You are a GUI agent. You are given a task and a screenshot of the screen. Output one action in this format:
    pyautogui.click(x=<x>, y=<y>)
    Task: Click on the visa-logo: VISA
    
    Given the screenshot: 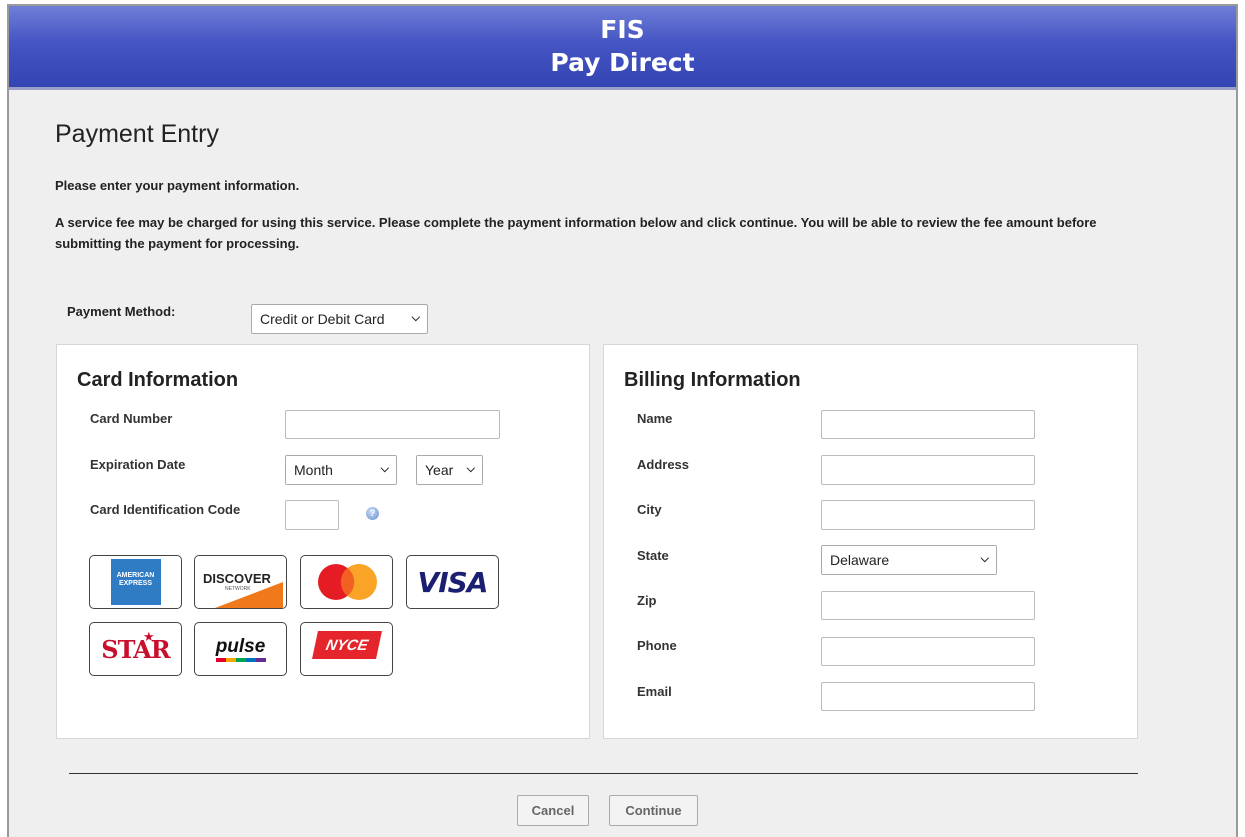 What is the action you would take?
    pyautogui.click(x=452, y=582)
    